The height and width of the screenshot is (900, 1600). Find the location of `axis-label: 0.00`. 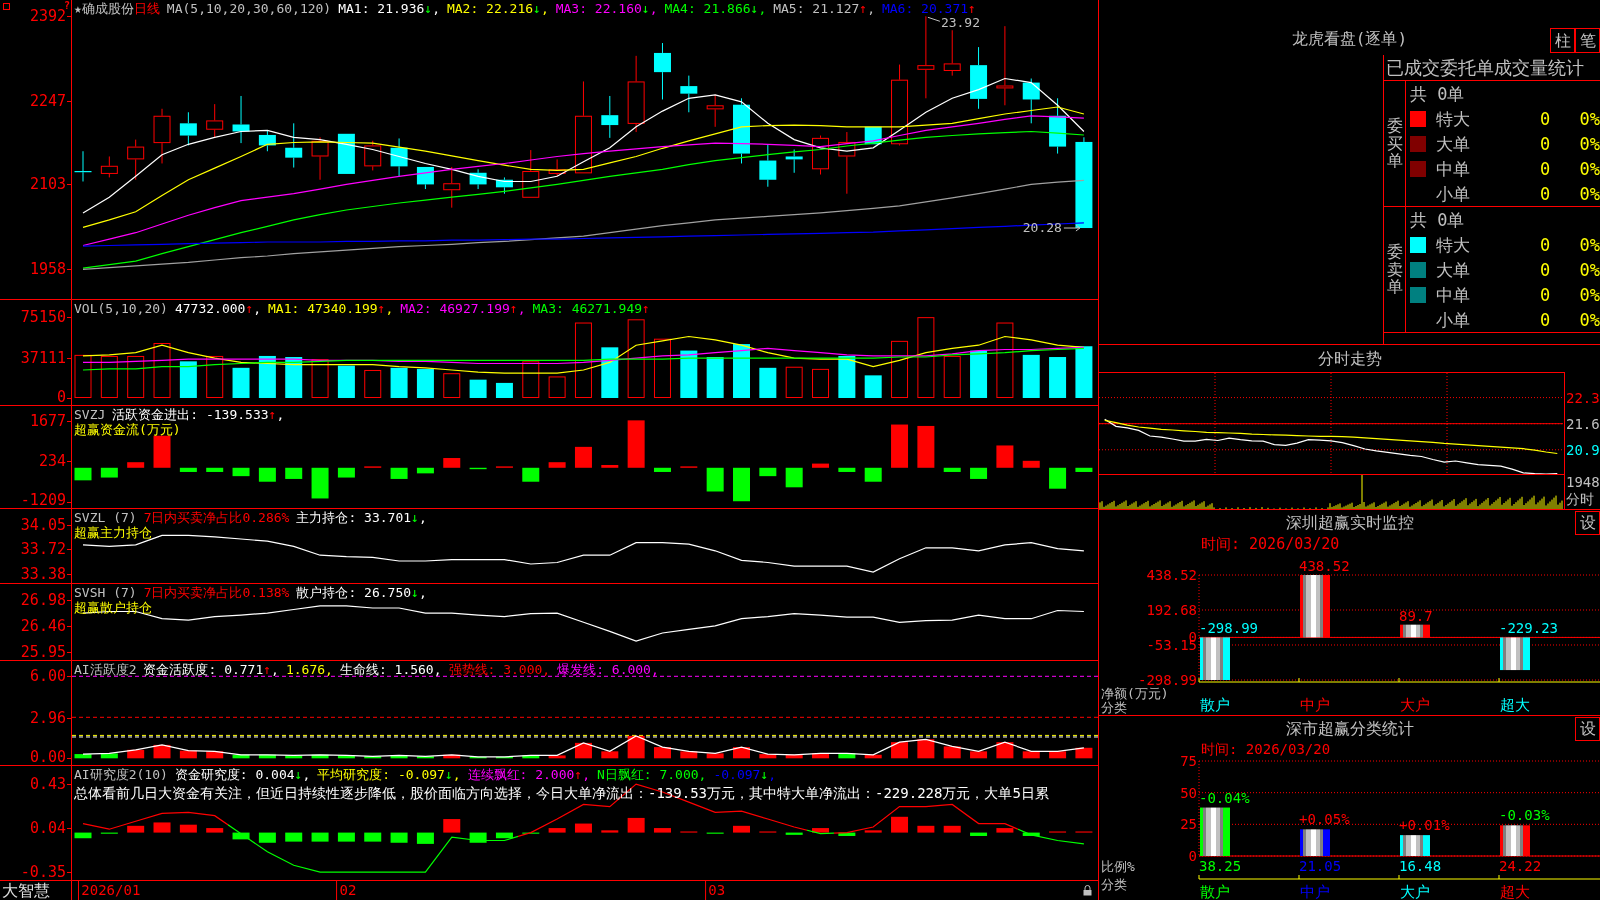

axis-label: 0.00 is located at coordinates (47, 757).